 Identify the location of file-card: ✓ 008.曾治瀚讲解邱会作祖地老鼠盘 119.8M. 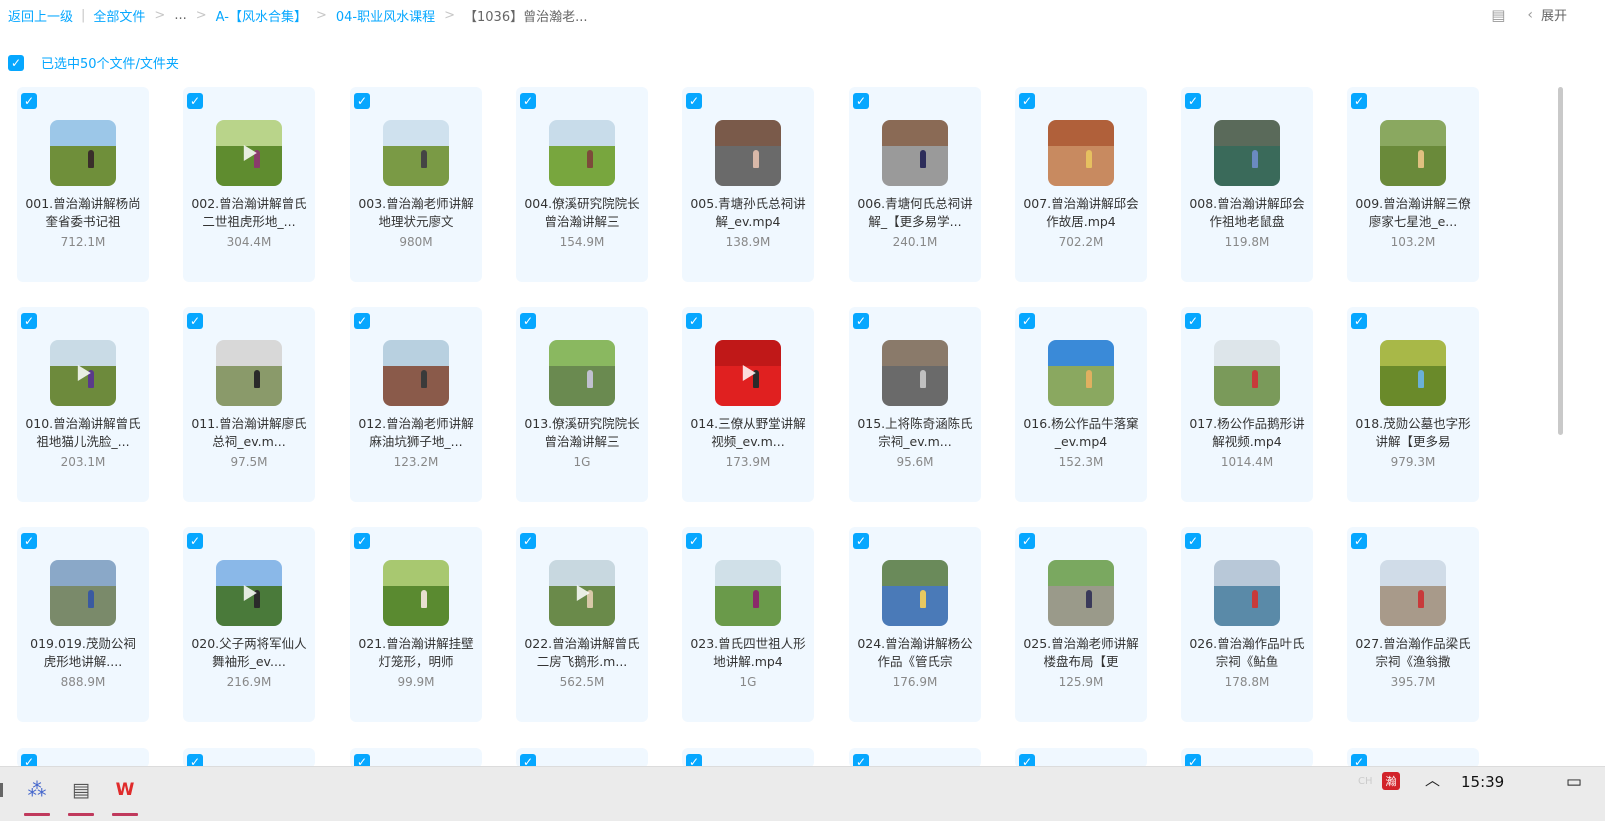
(1247, 184).